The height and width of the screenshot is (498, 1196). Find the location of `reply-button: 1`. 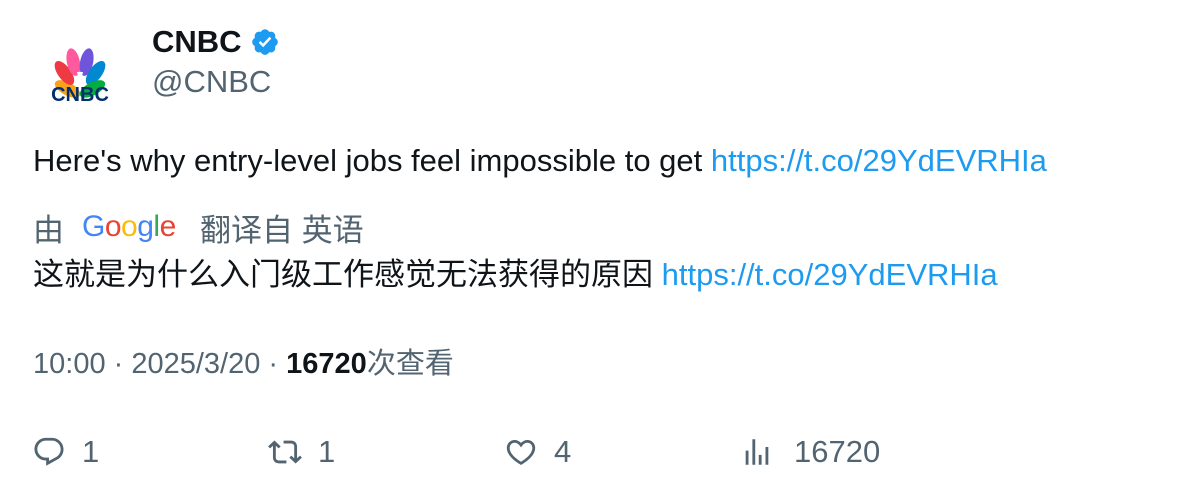

reply-button: 1 is located at coordinates (65, 452).